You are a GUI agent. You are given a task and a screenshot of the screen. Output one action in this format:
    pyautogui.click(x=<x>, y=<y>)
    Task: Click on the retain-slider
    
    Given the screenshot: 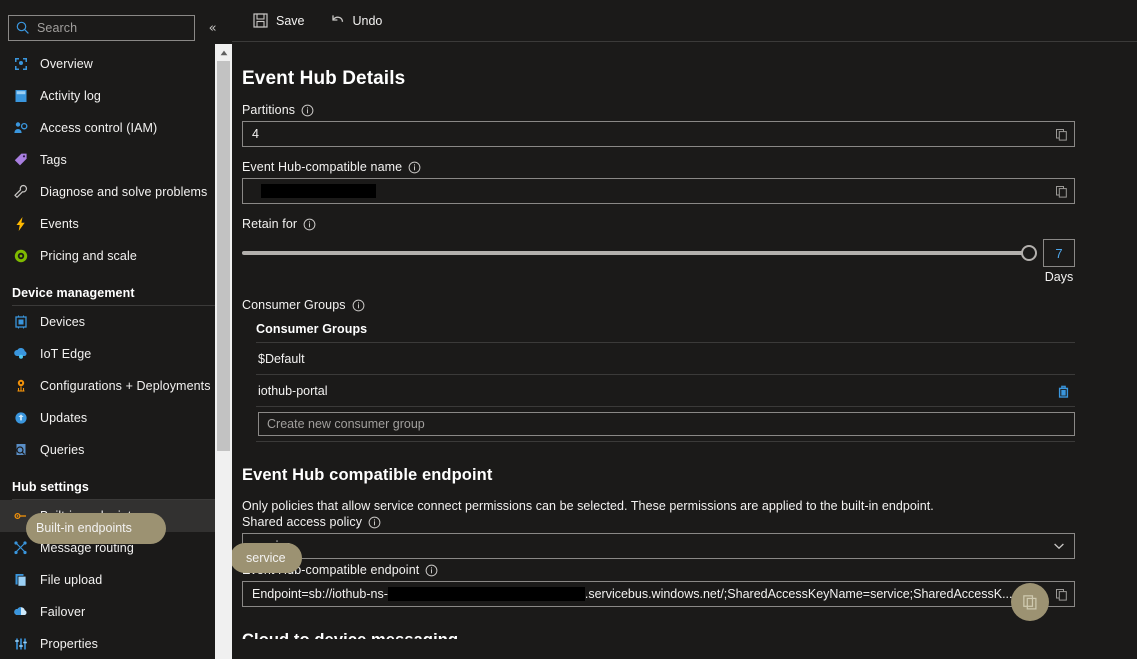 What is the action you would take?
    pyautogui.click(x=642, y=253)
    